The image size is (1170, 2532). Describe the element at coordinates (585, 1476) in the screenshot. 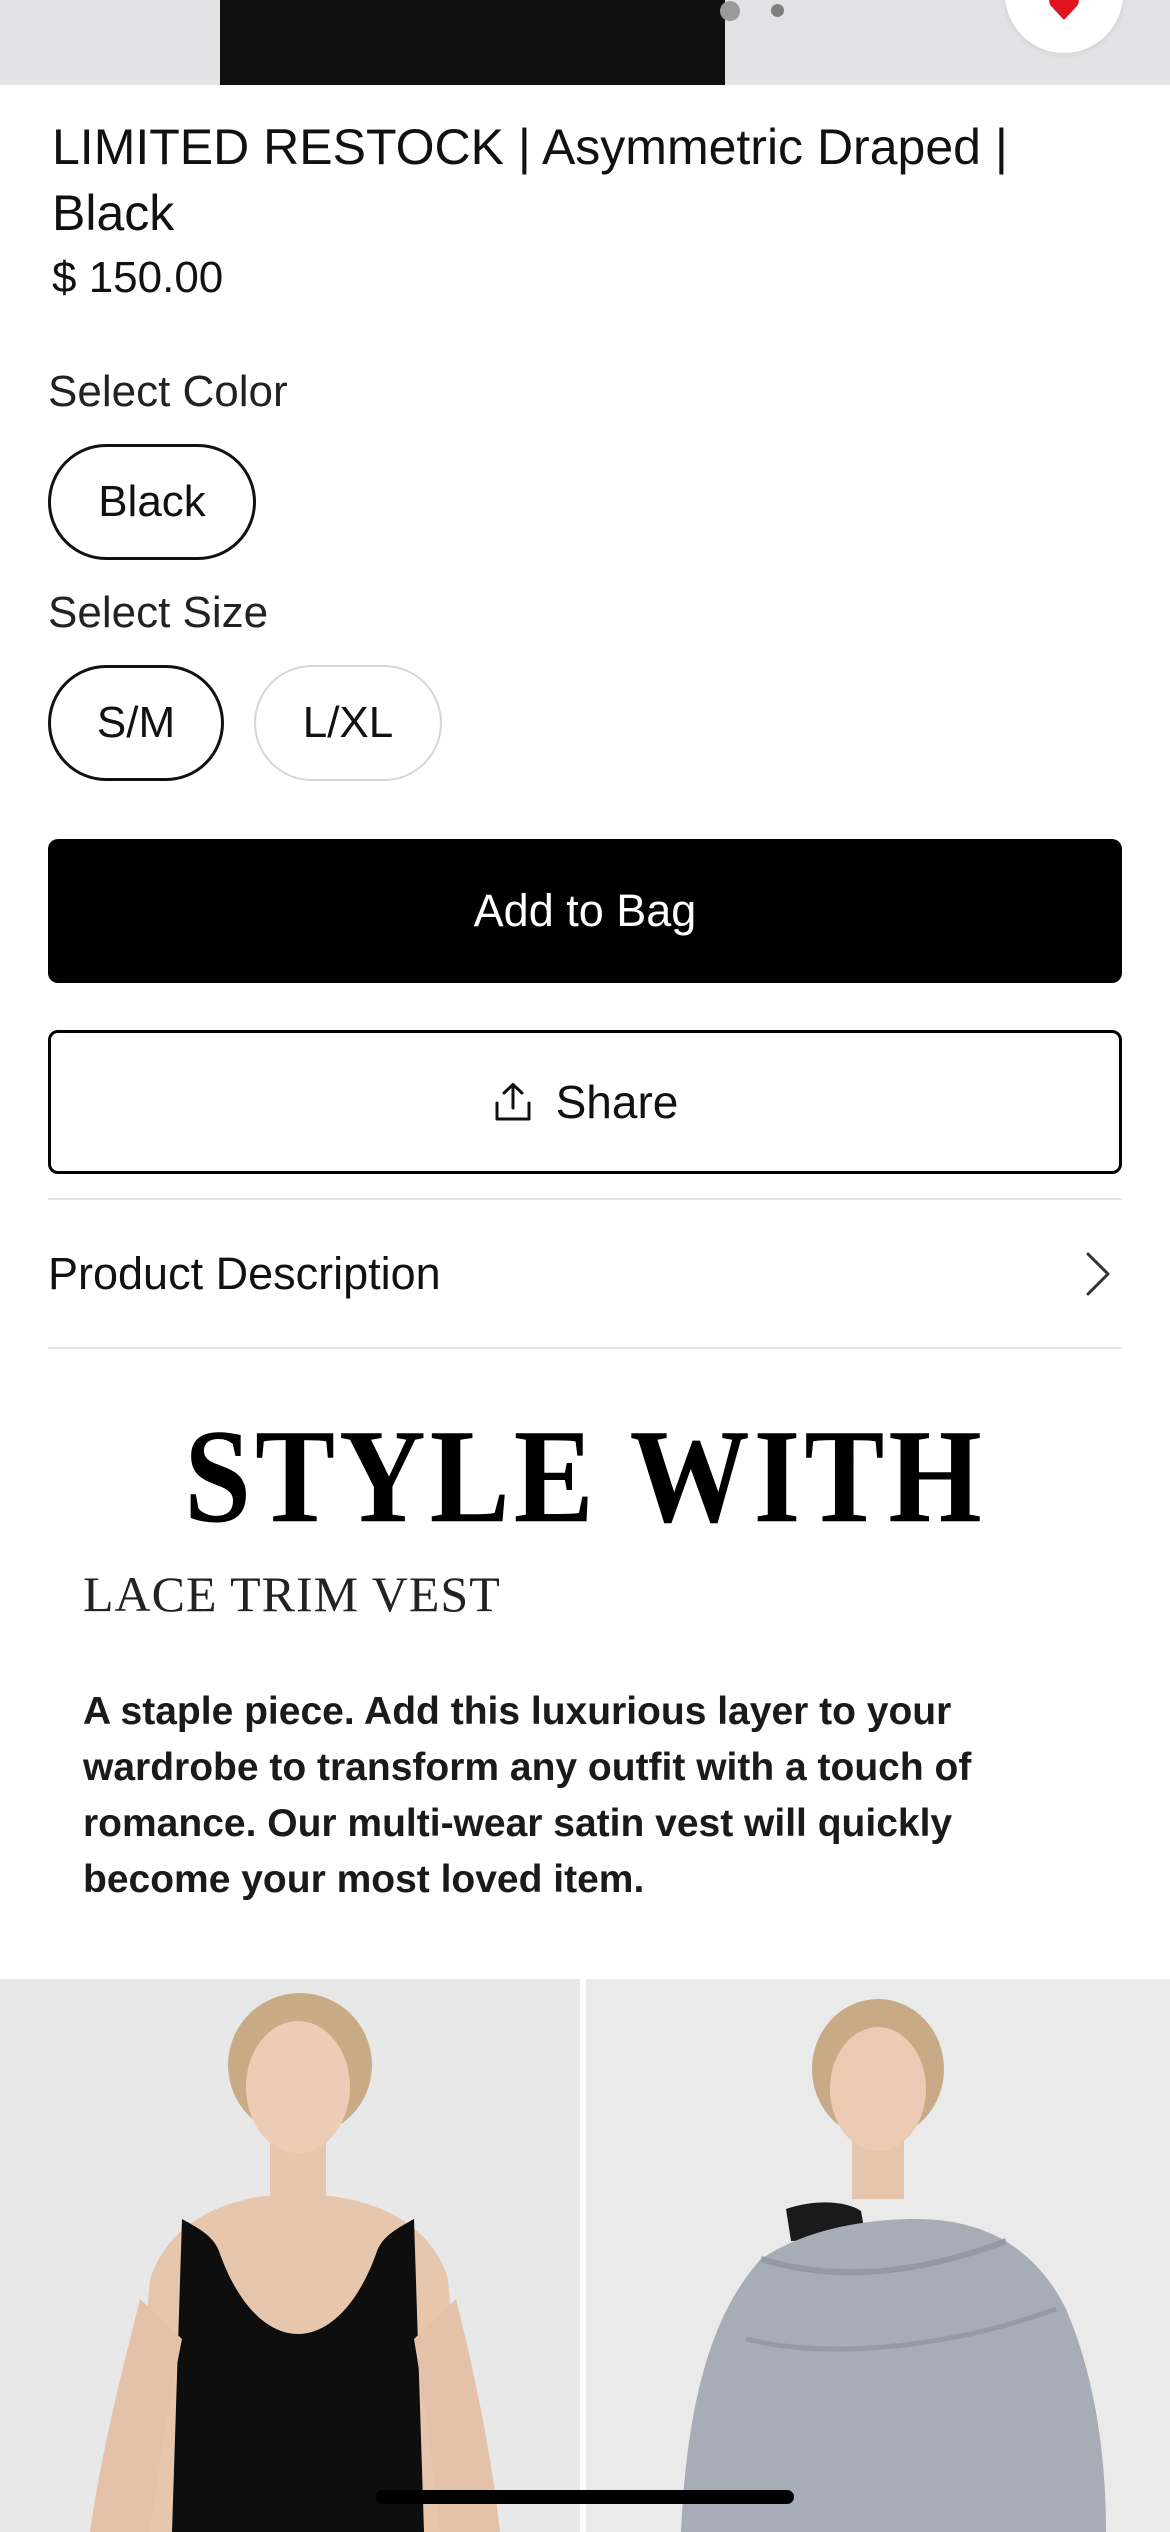

I see `style-with-heading: STYLE WITH` at that location.